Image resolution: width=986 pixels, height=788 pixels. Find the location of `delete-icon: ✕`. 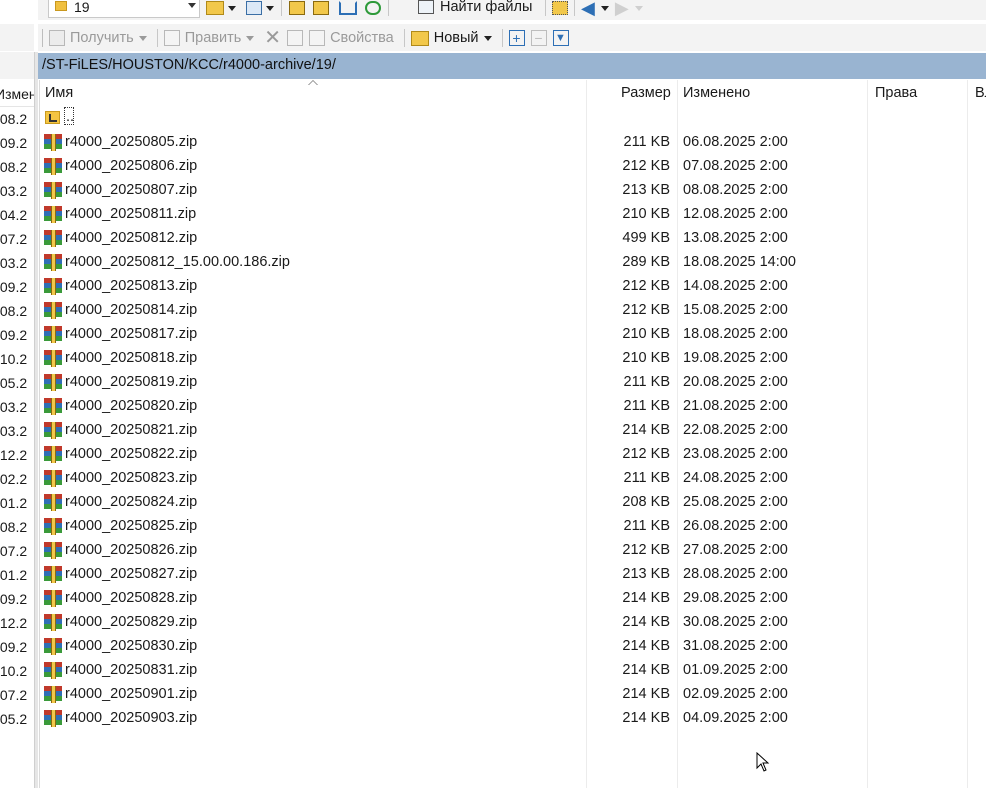

delete-icon: ✕ is located at coordinates (272, 38).